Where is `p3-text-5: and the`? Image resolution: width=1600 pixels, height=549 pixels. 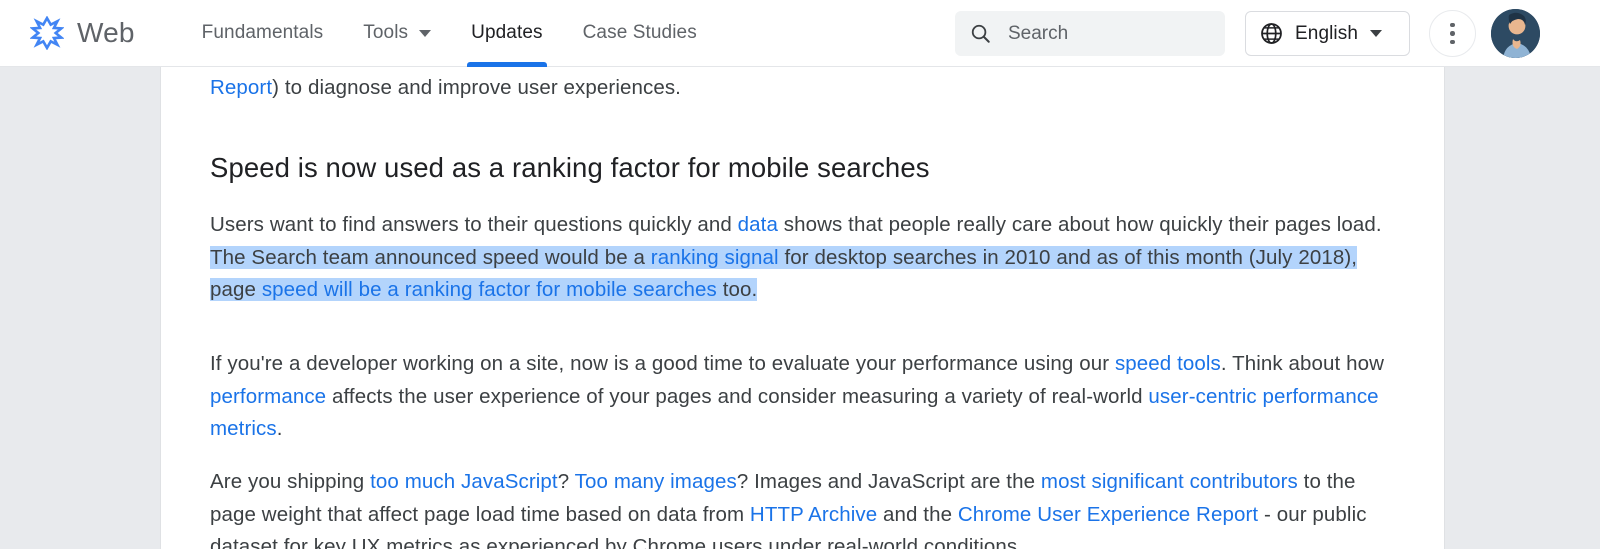
p3-text-5: and the is located at coordinates (917, 514).